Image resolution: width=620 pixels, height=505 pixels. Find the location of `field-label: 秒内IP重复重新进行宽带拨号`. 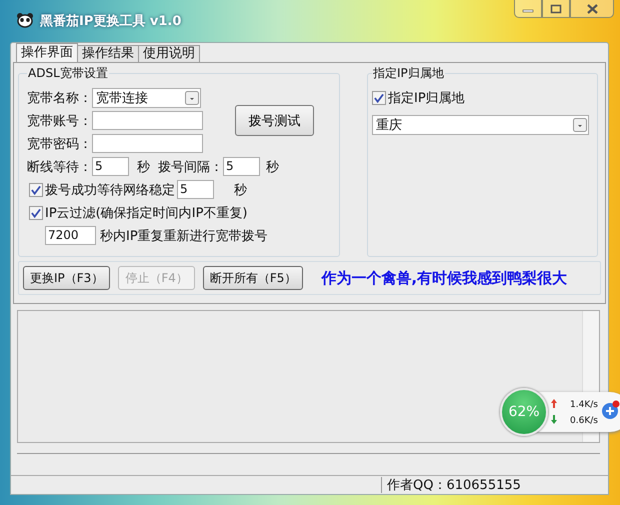

field-label: 秒内IP重复重新进行宽带拨号 is located at coordinates (184, 236).